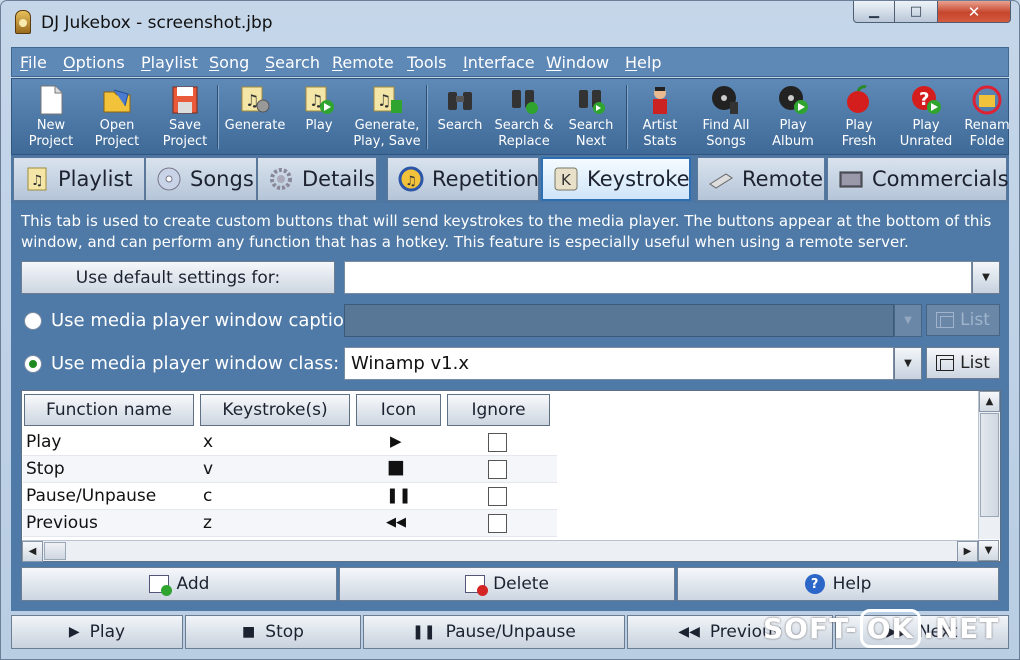 This screenshot has width=1020, height=660. What do you see at coordinates (660, 117) in the screenshot?
I see `artist-stats-button: Artist Stats` at bounding box center [660, 117].